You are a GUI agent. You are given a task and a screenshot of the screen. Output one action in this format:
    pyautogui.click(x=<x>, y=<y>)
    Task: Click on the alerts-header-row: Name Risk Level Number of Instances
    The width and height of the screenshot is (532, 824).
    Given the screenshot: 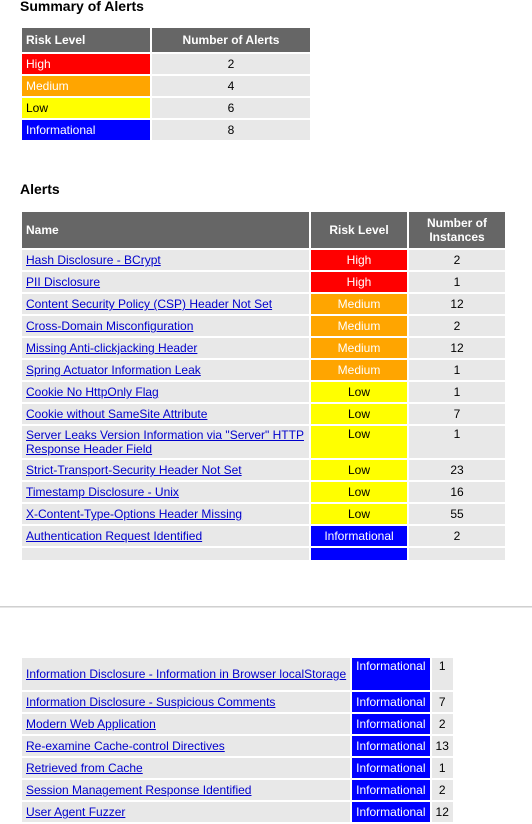 What is the action you would take?
    pyautogui.click(x=263, y=230)
    